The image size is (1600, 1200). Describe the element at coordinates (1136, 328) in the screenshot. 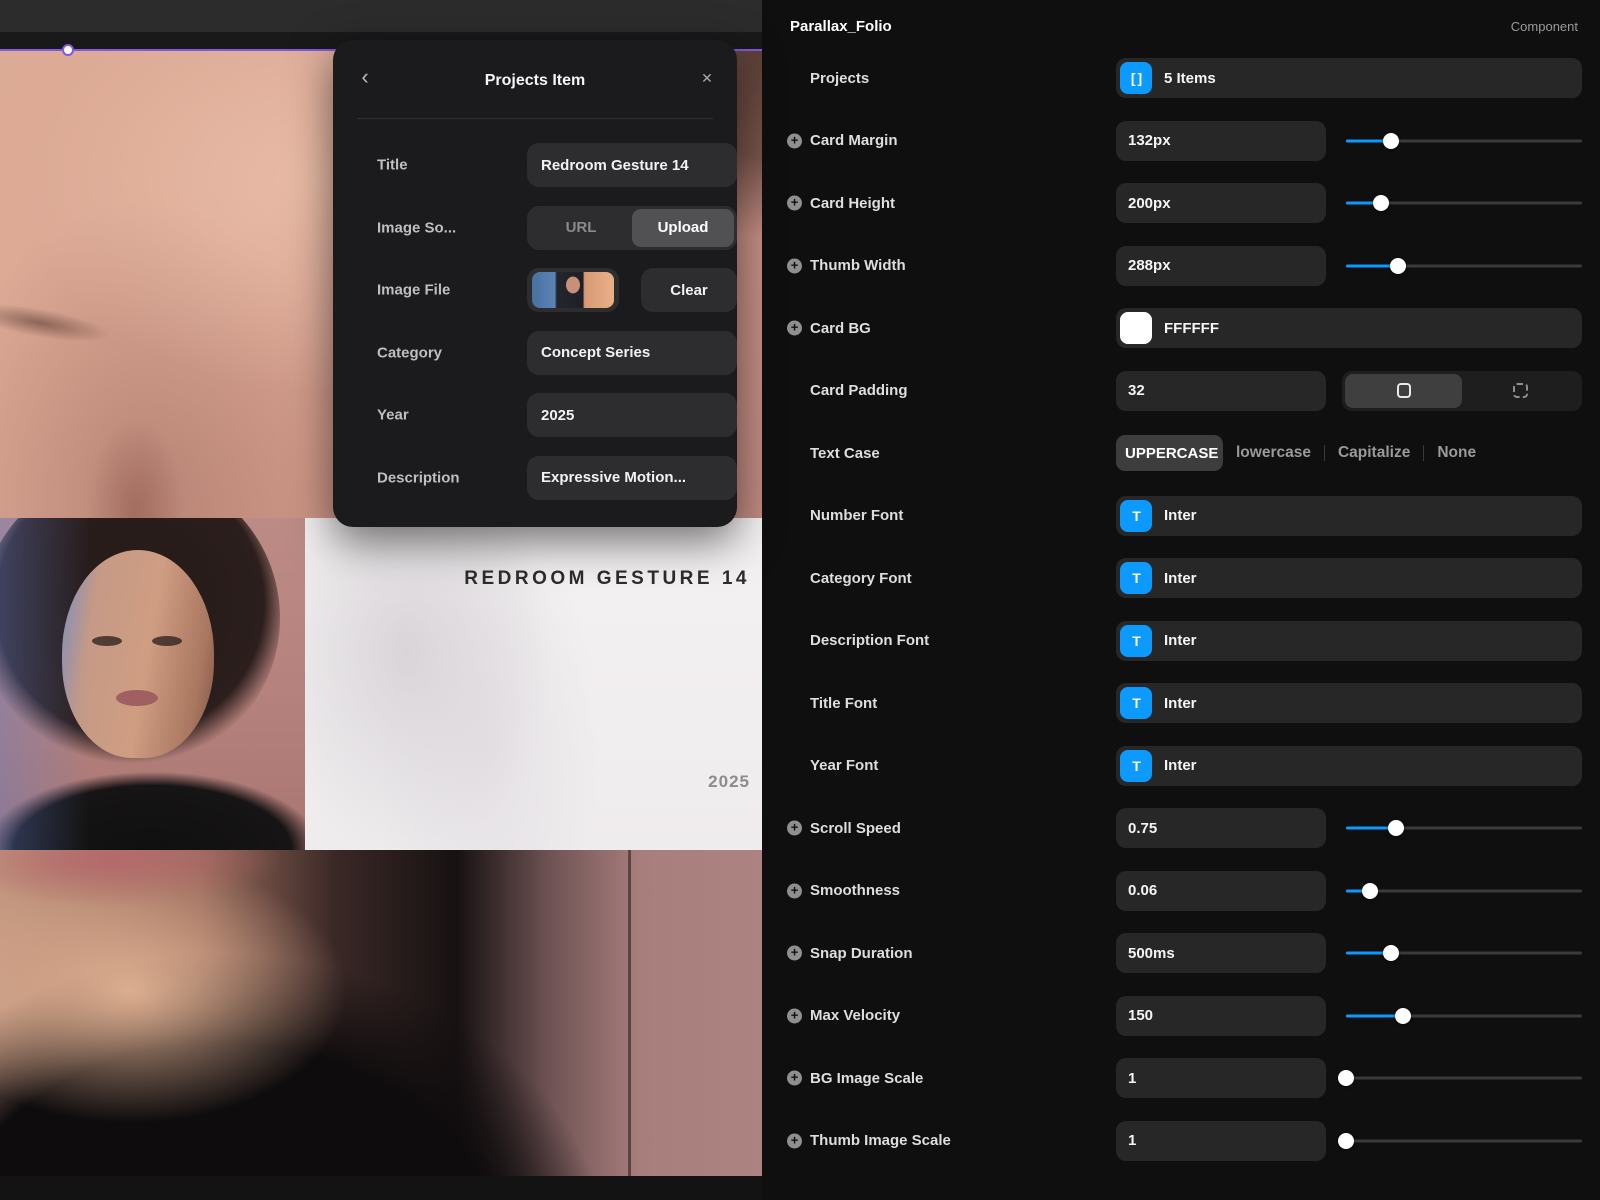

I see `color-swatch` at that location.